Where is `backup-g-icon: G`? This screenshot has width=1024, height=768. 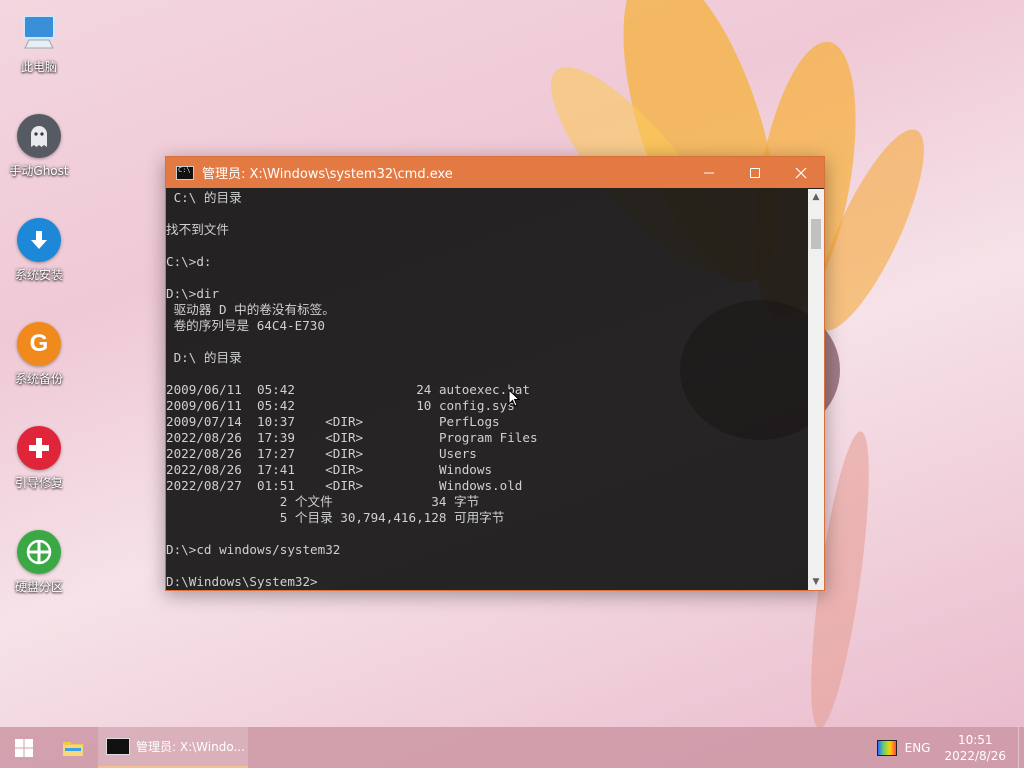
backup-g-icon: G is located at coordinates (39, 344).